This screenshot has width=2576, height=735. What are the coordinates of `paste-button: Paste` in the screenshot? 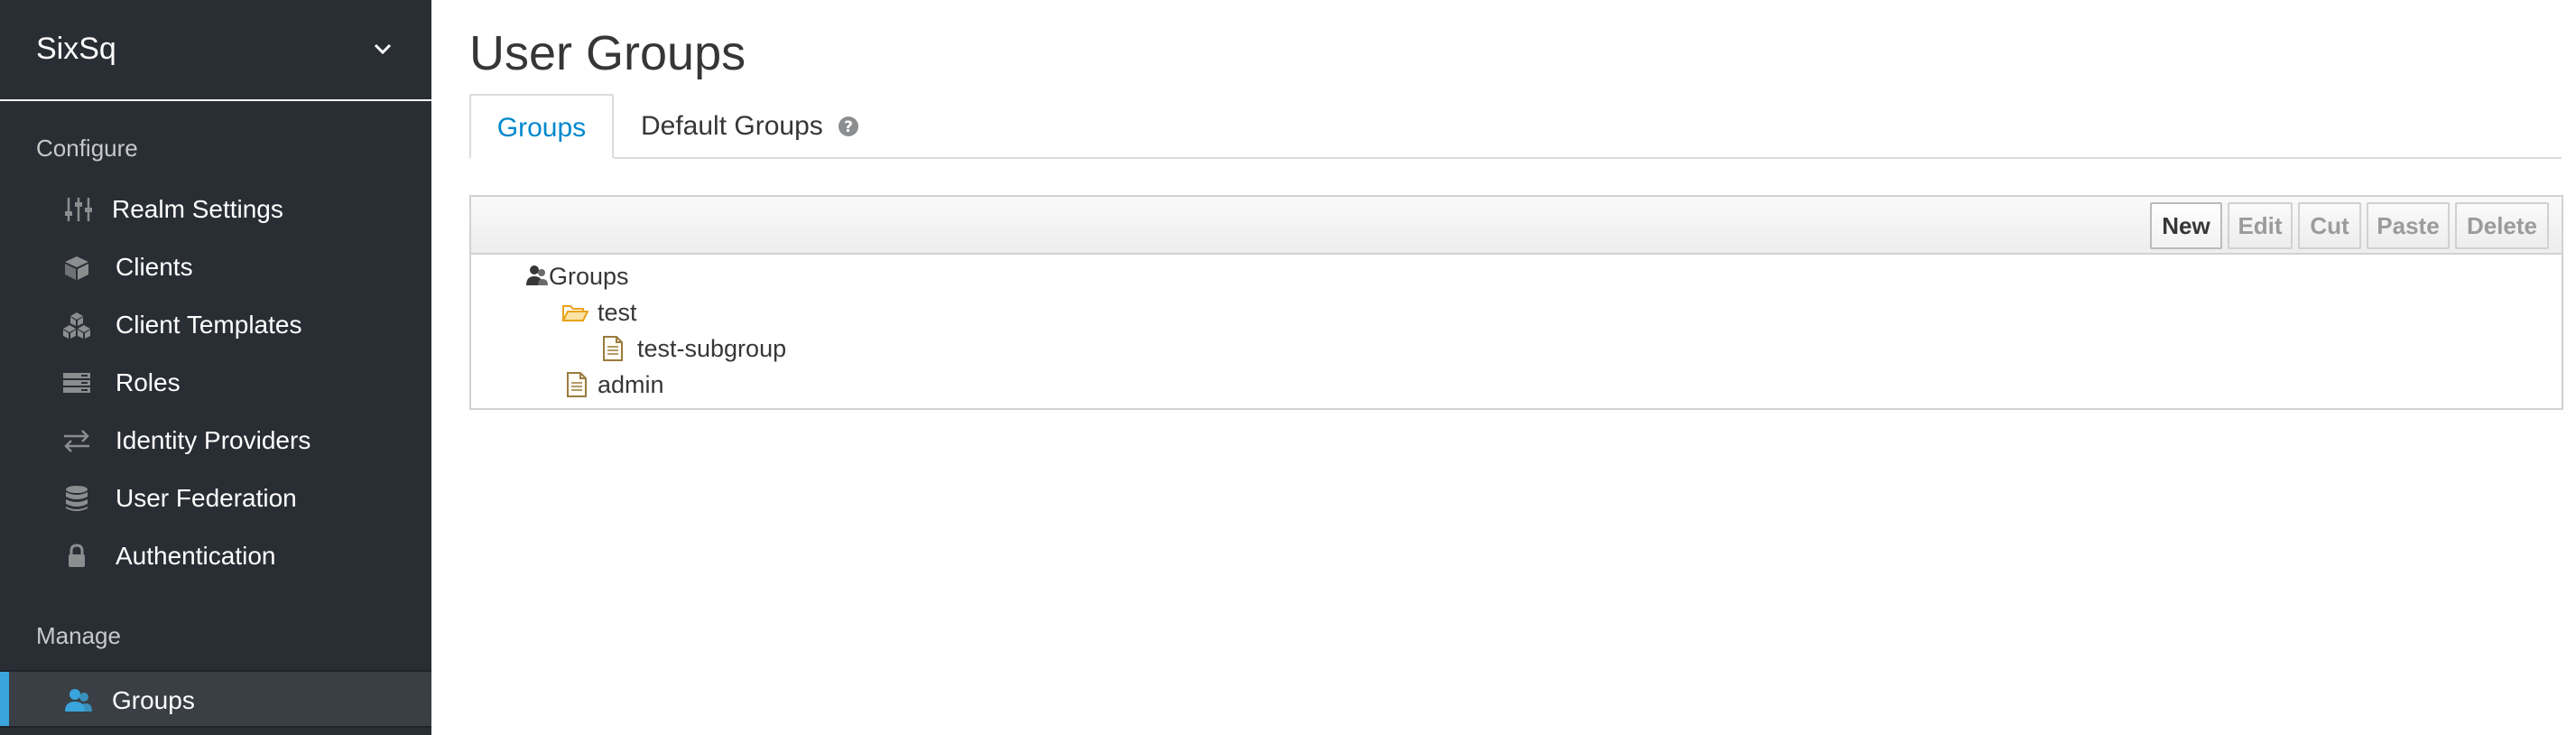 It's located at (2408, 225).